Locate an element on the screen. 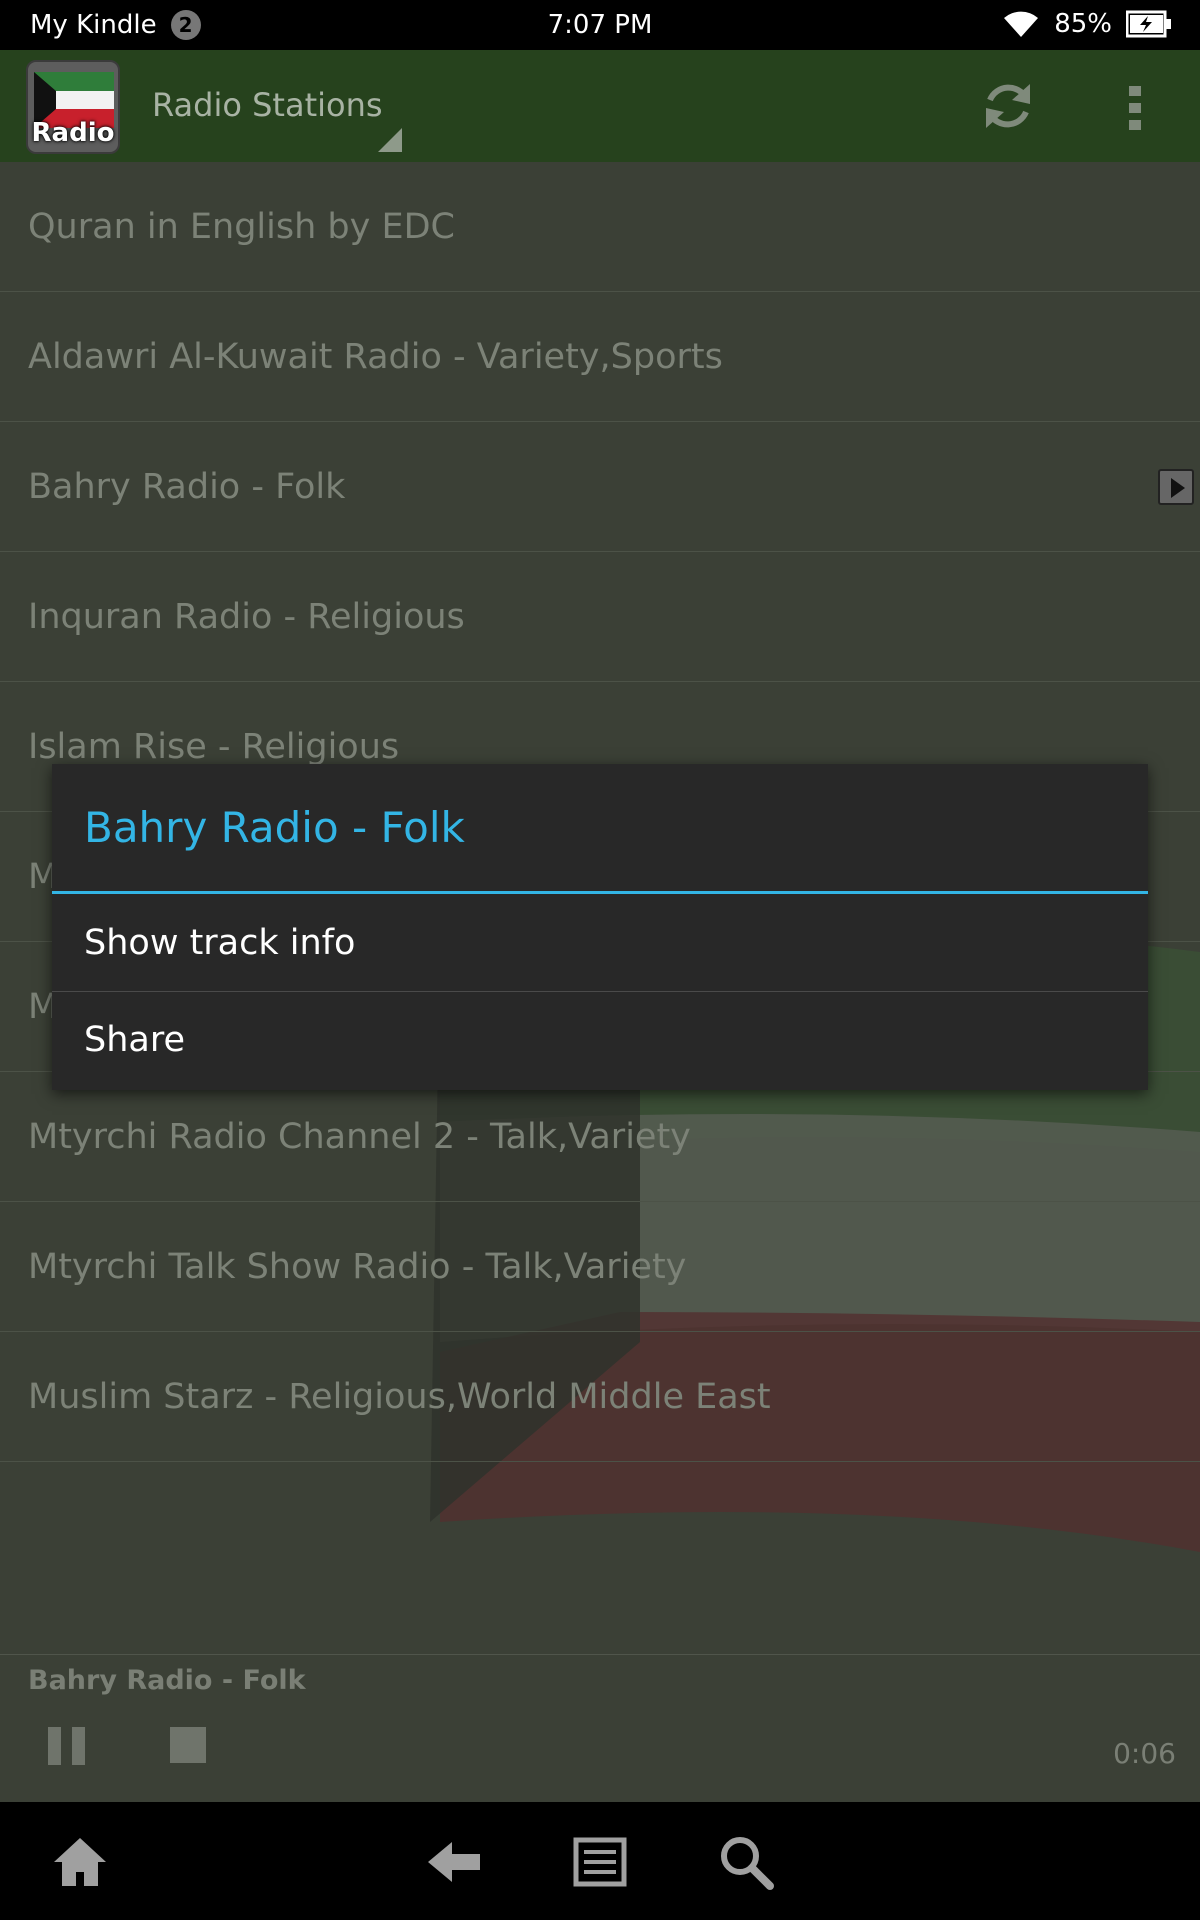 This screenshot has height=1920, width=1200. station-label: Bahry Radio - Folk is located at coordinates (187, 486).